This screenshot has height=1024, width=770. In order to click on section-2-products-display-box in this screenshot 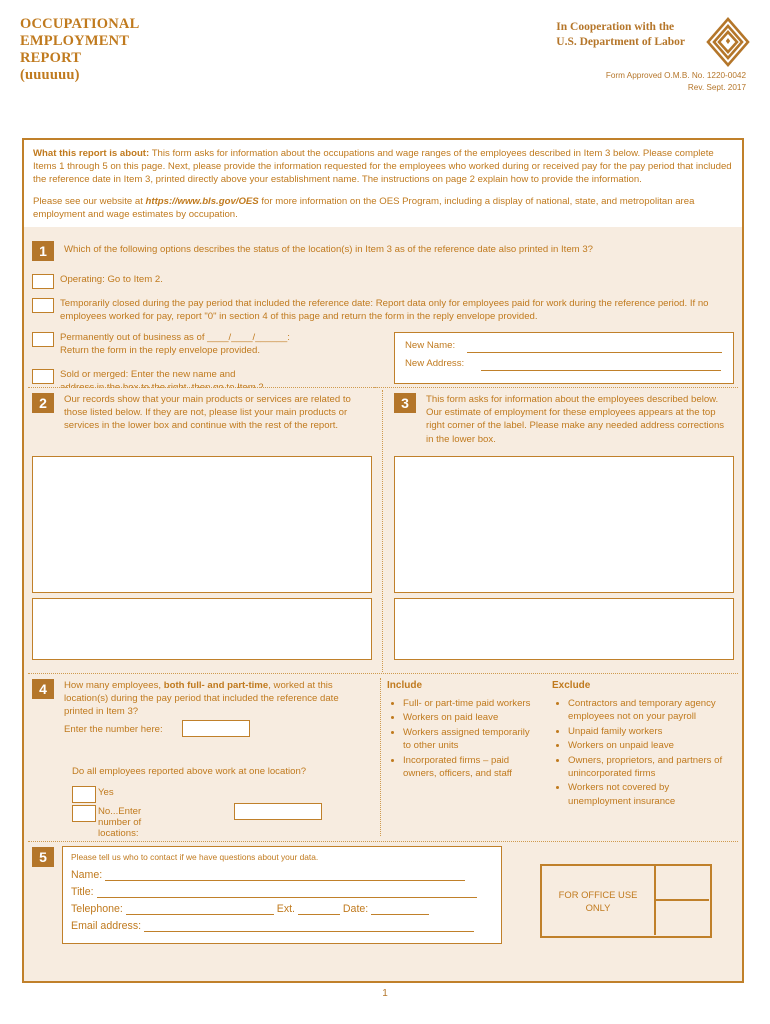, I will do `click(202, 524)`.